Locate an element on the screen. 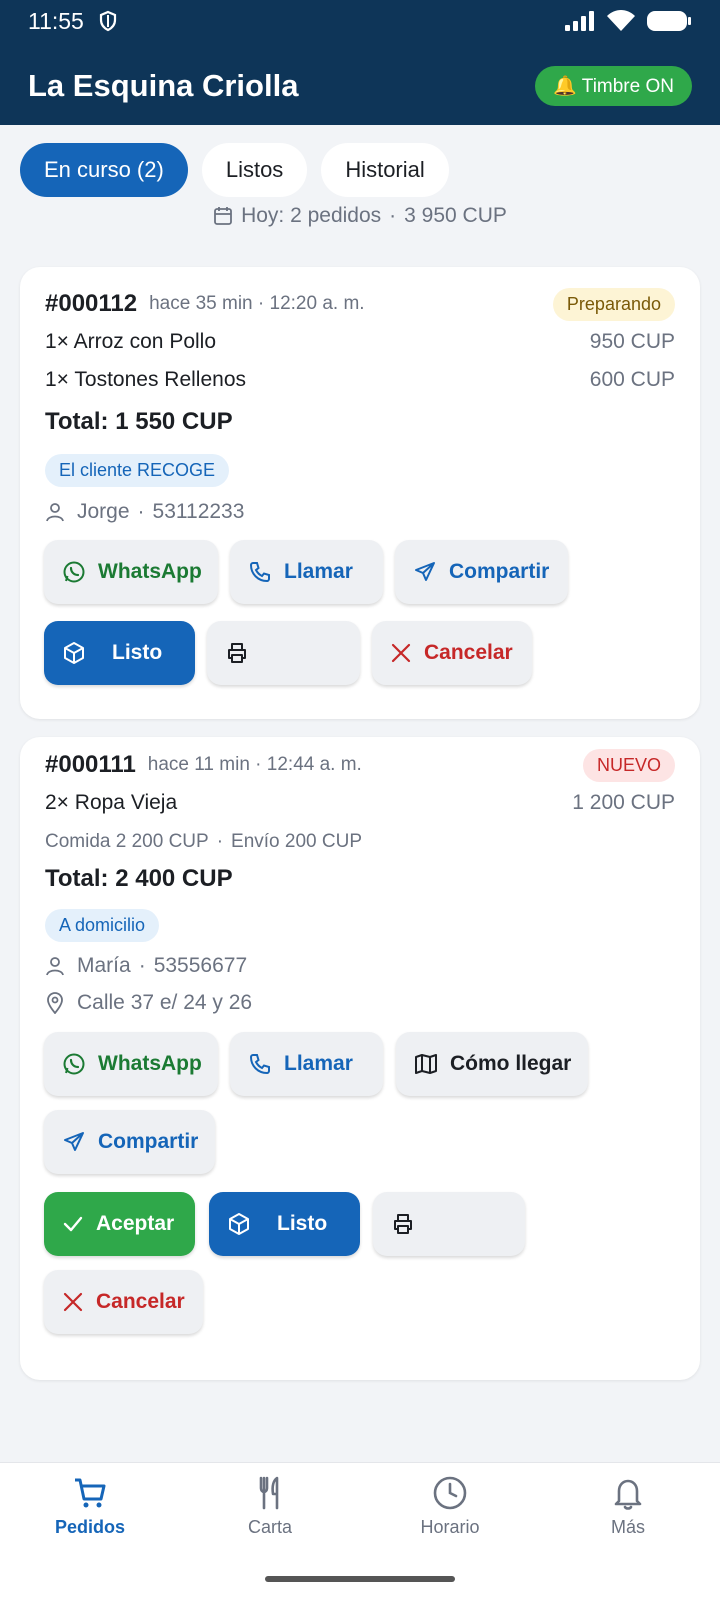 This screenshot has height=1600, width=720. fork-knife-icon is located at coordinates (269, 1493).